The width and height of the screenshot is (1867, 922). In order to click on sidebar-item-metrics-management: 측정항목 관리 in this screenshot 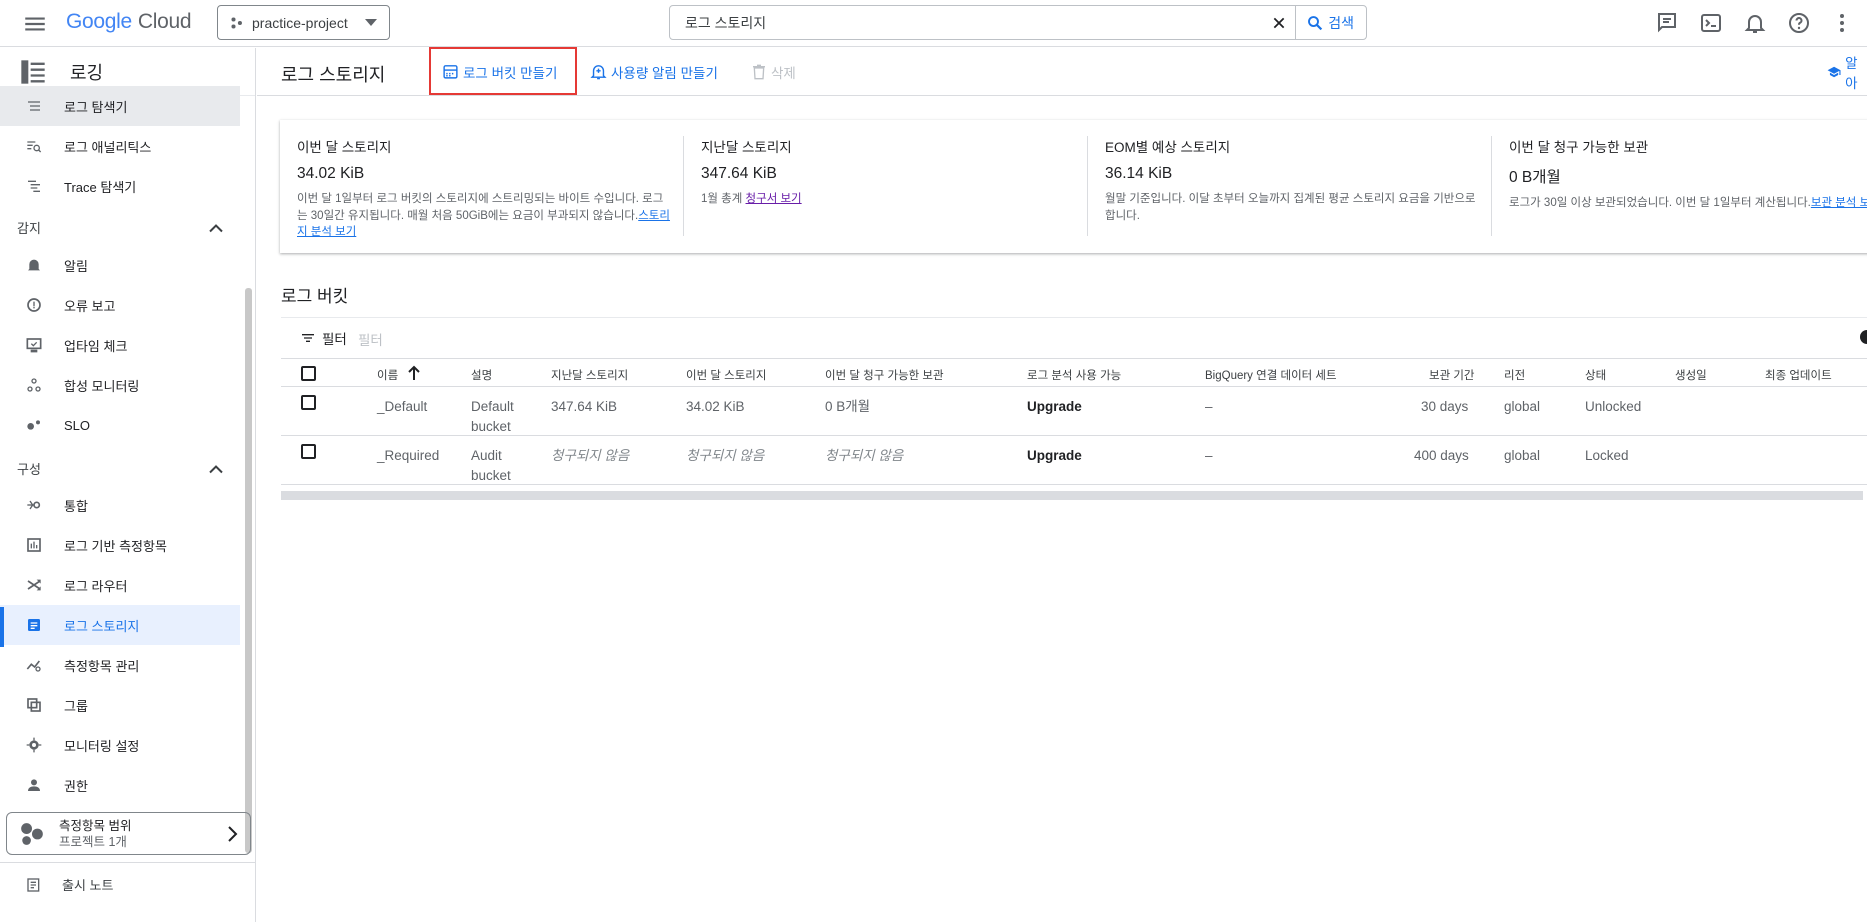, I will do `click(120, 665)`.